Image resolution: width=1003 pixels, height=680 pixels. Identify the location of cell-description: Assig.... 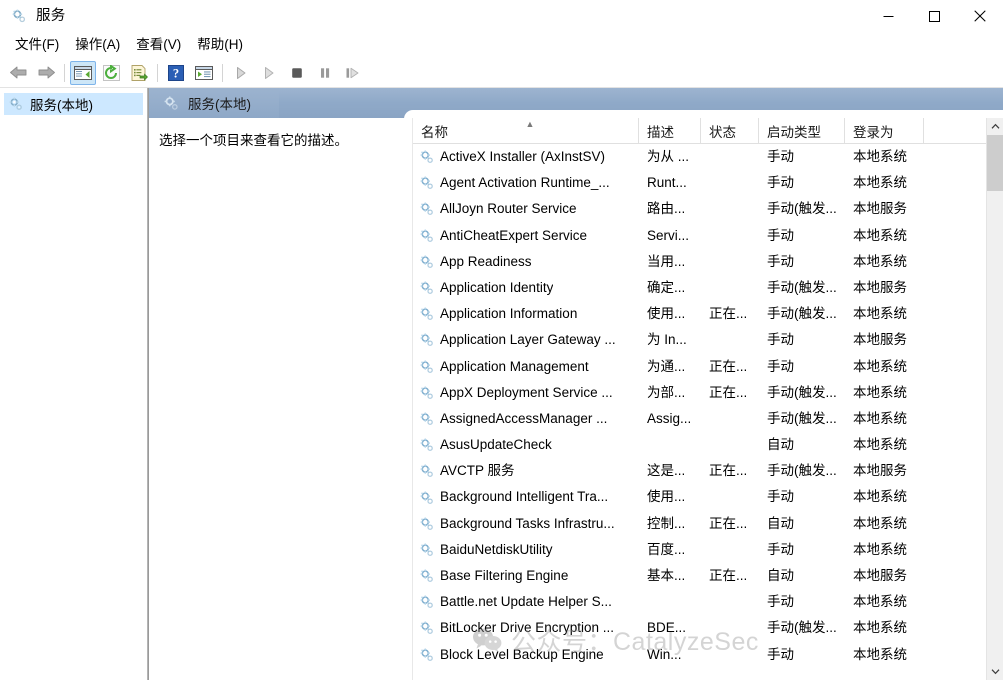
(669, 418).